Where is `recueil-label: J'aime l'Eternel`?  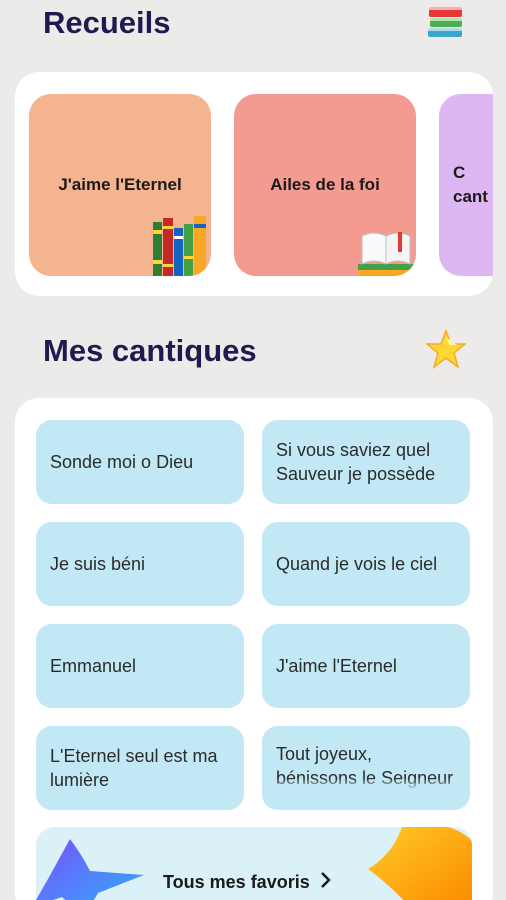
recueil-label: J'aime l'Eternel is located at coordinates (120, 184).